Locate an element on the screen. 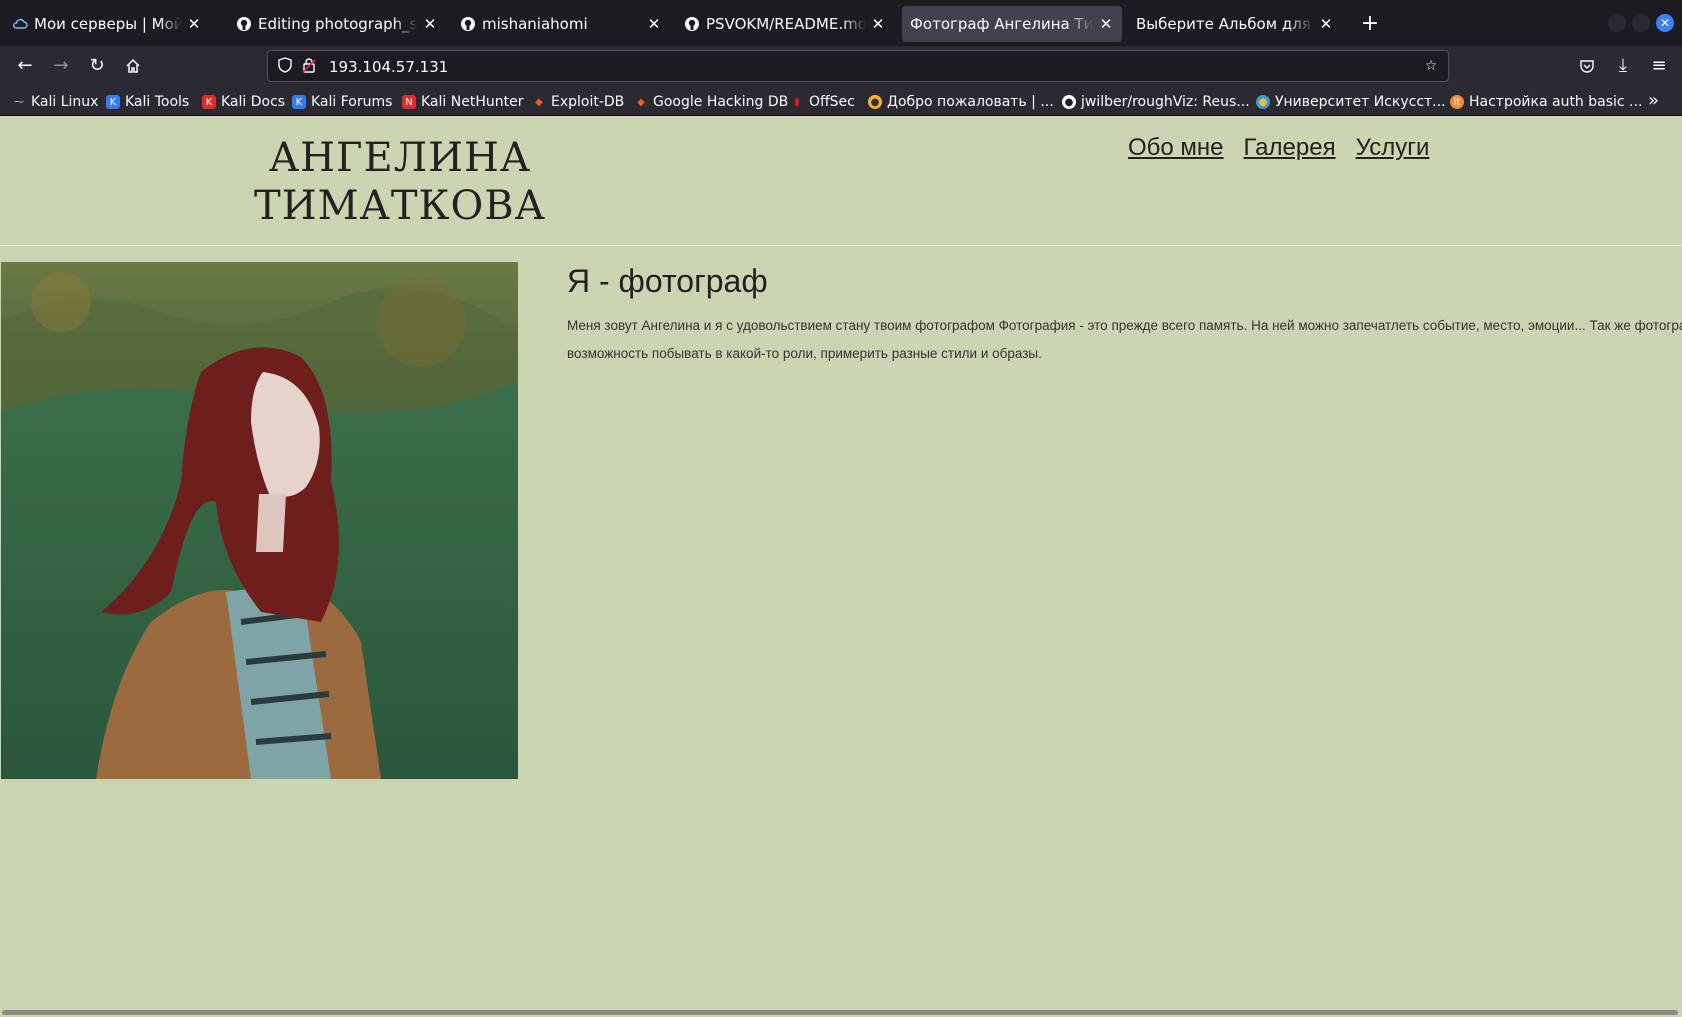  bookmark-google-hacking-db: ◆ Google Hacking DB is located at coordinates (711, 102).